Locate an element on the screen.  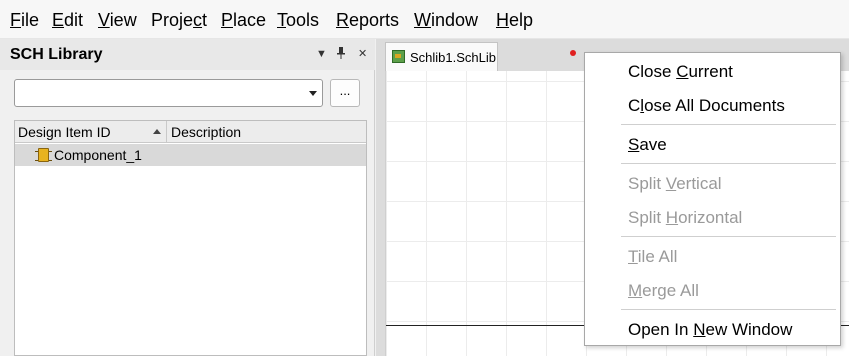
column-description: Description is located at coordinates (206, 132).